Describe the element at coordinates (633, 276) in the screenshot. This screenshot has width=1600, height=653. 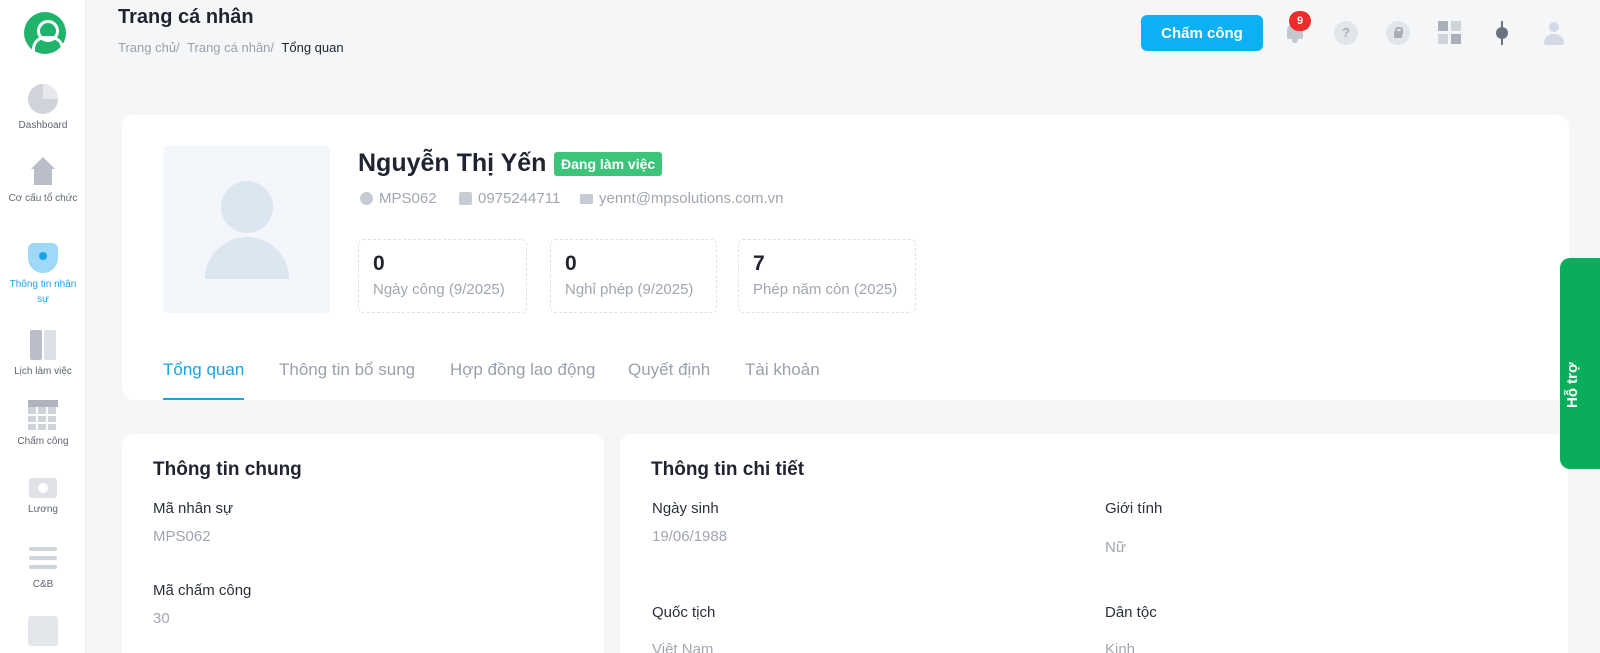
I see `stat-leave: 0 Nghỉ phép (9/2025)` at that location.